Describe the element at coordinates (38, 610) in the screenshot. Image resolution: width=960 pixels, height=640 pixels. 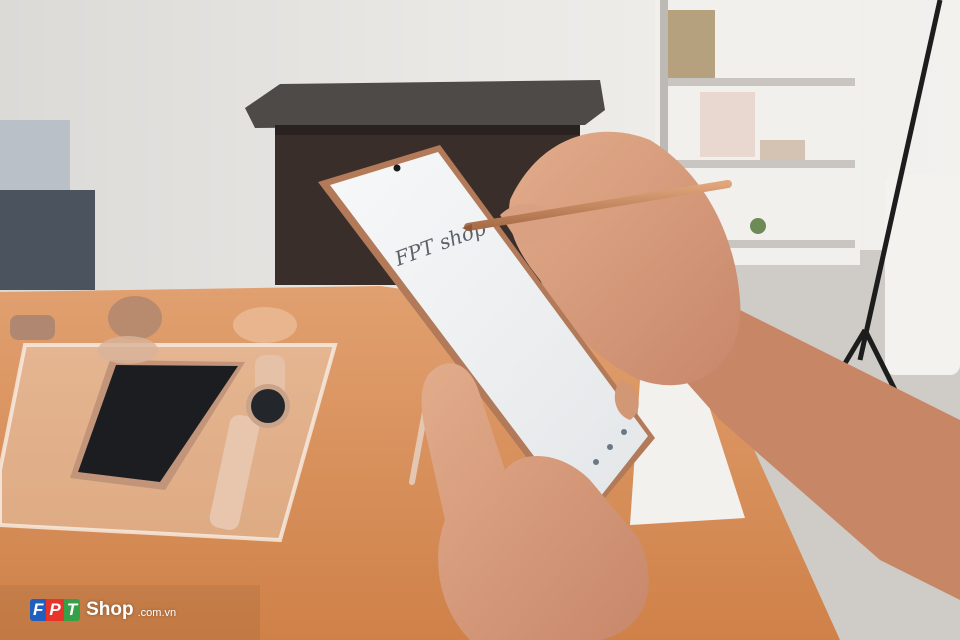
I see `logo-letter-f: F` at that location.